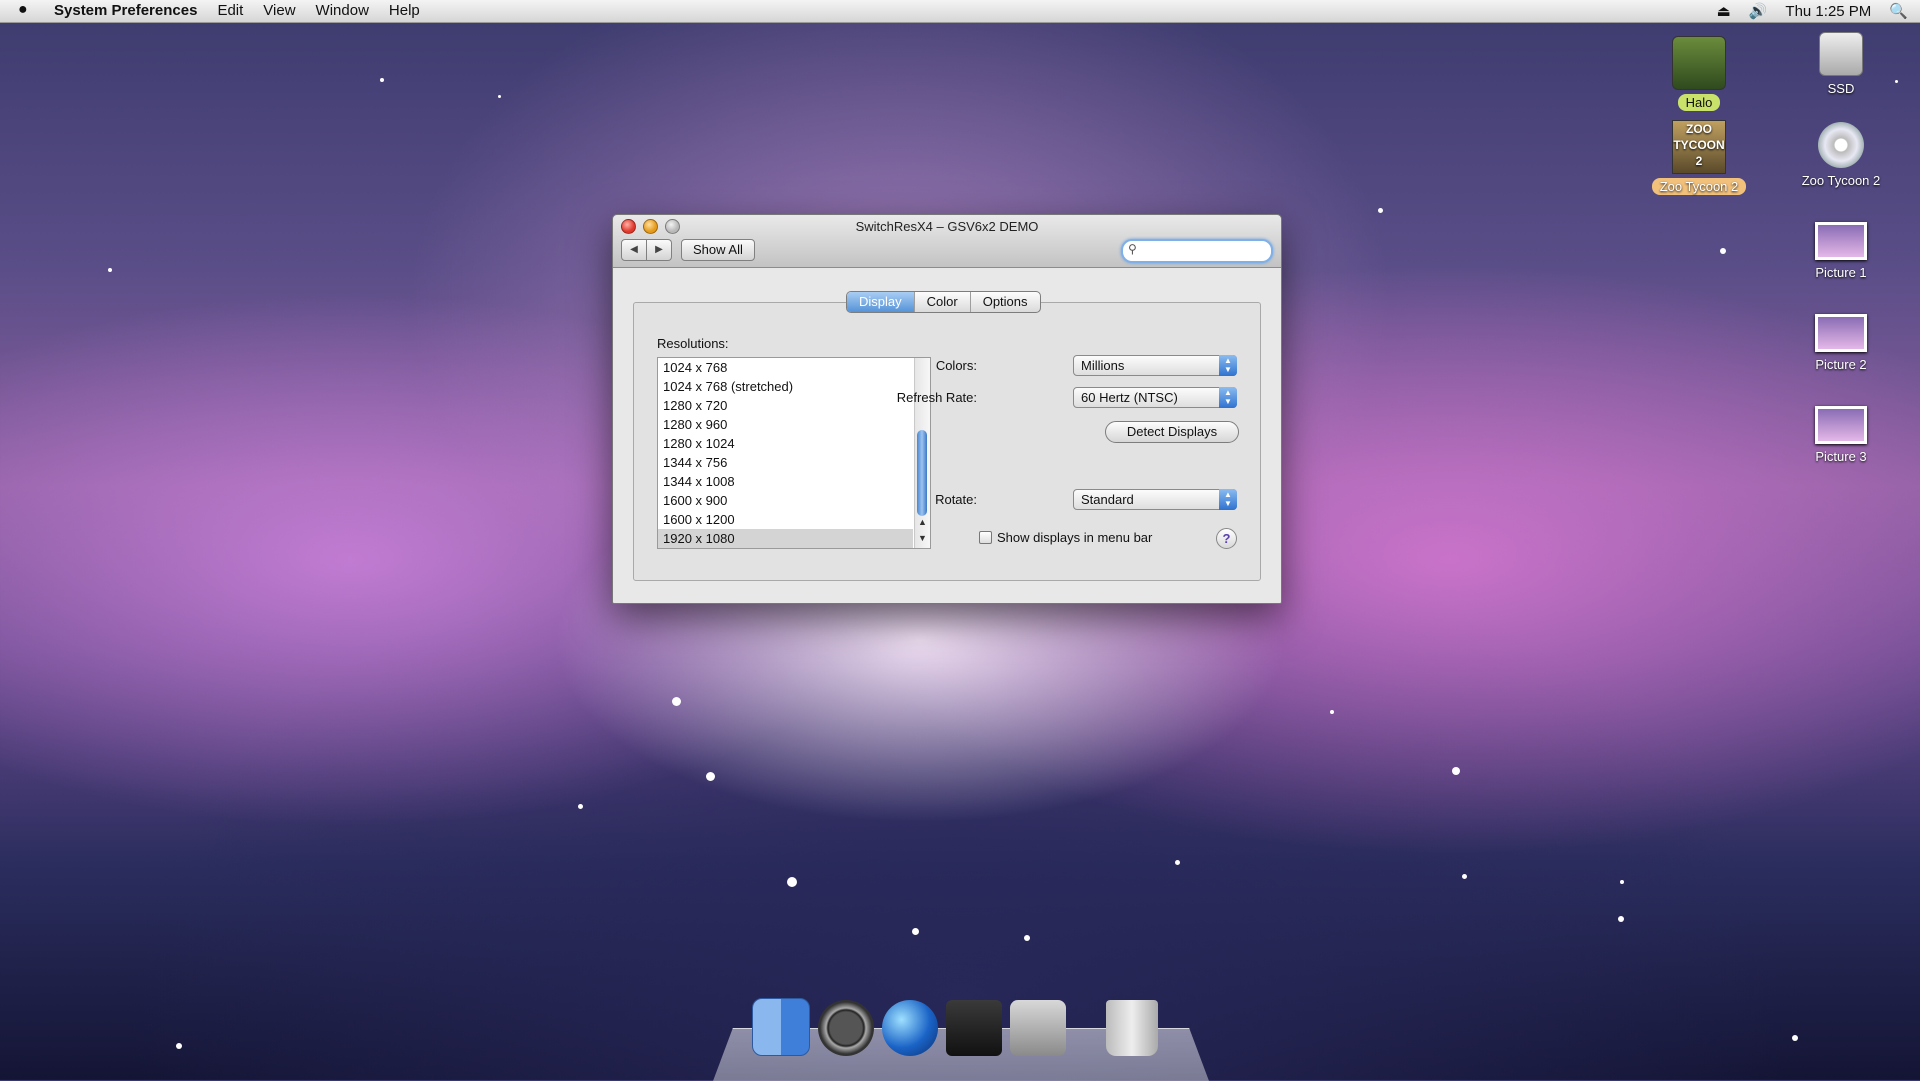  What do you see at coordinates (1841, 456) in the screenshot?
I see `desktop-icon-label: Picture 3` at bounding box center [1841, 456].